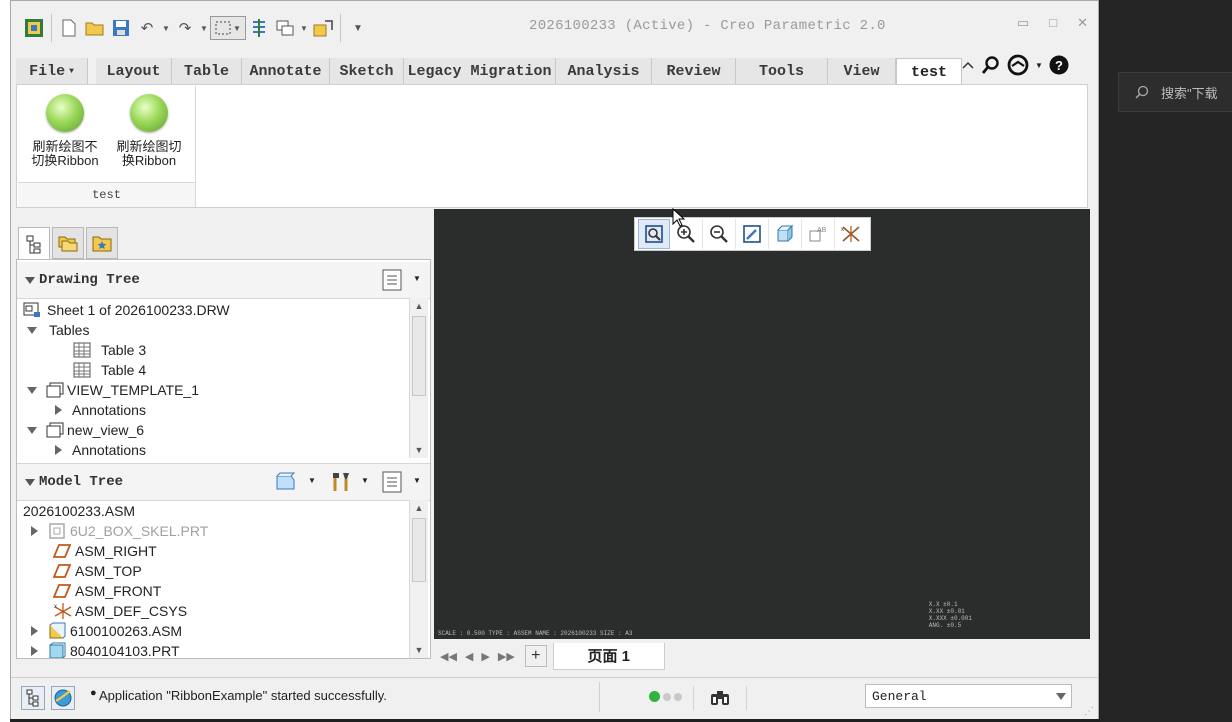 The image size is (1232, 722). I want to click on tree-item-datum-plane: ASM_FRONT, so click(107, 591).